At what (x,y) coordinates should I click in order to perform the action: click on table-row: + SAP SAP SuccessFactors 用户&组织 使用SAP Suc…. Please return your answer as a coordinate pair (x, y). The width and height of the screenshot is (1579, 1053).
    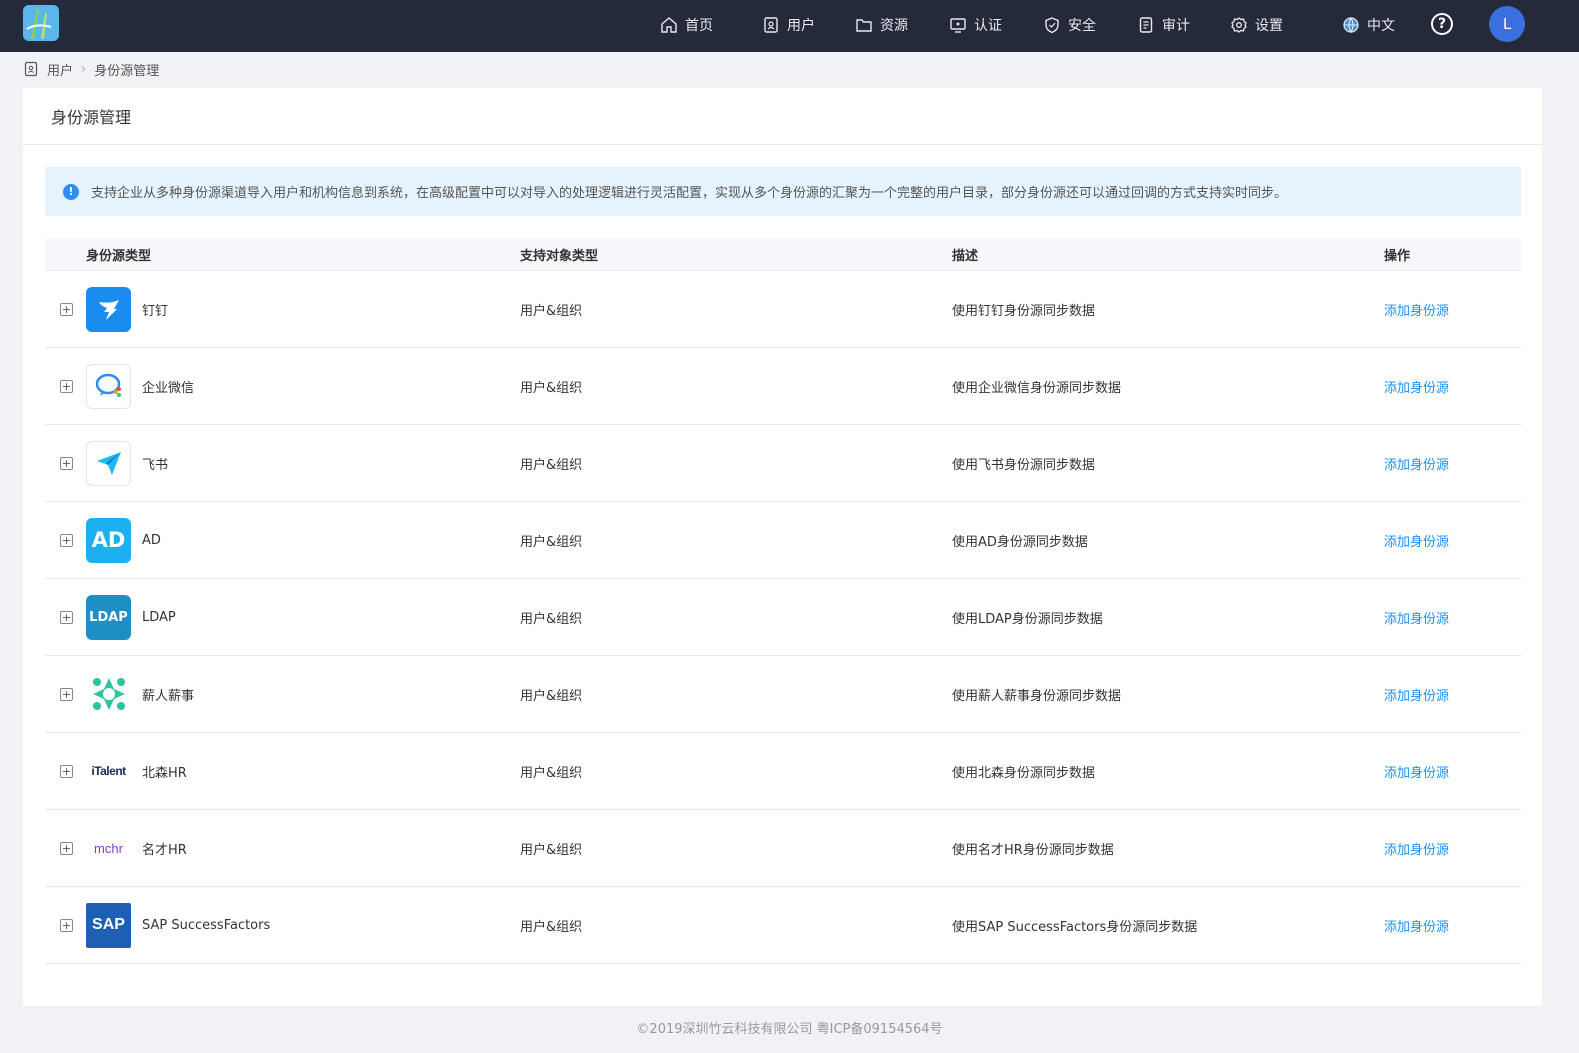
    Looking at the image, I should click on (783, 925).